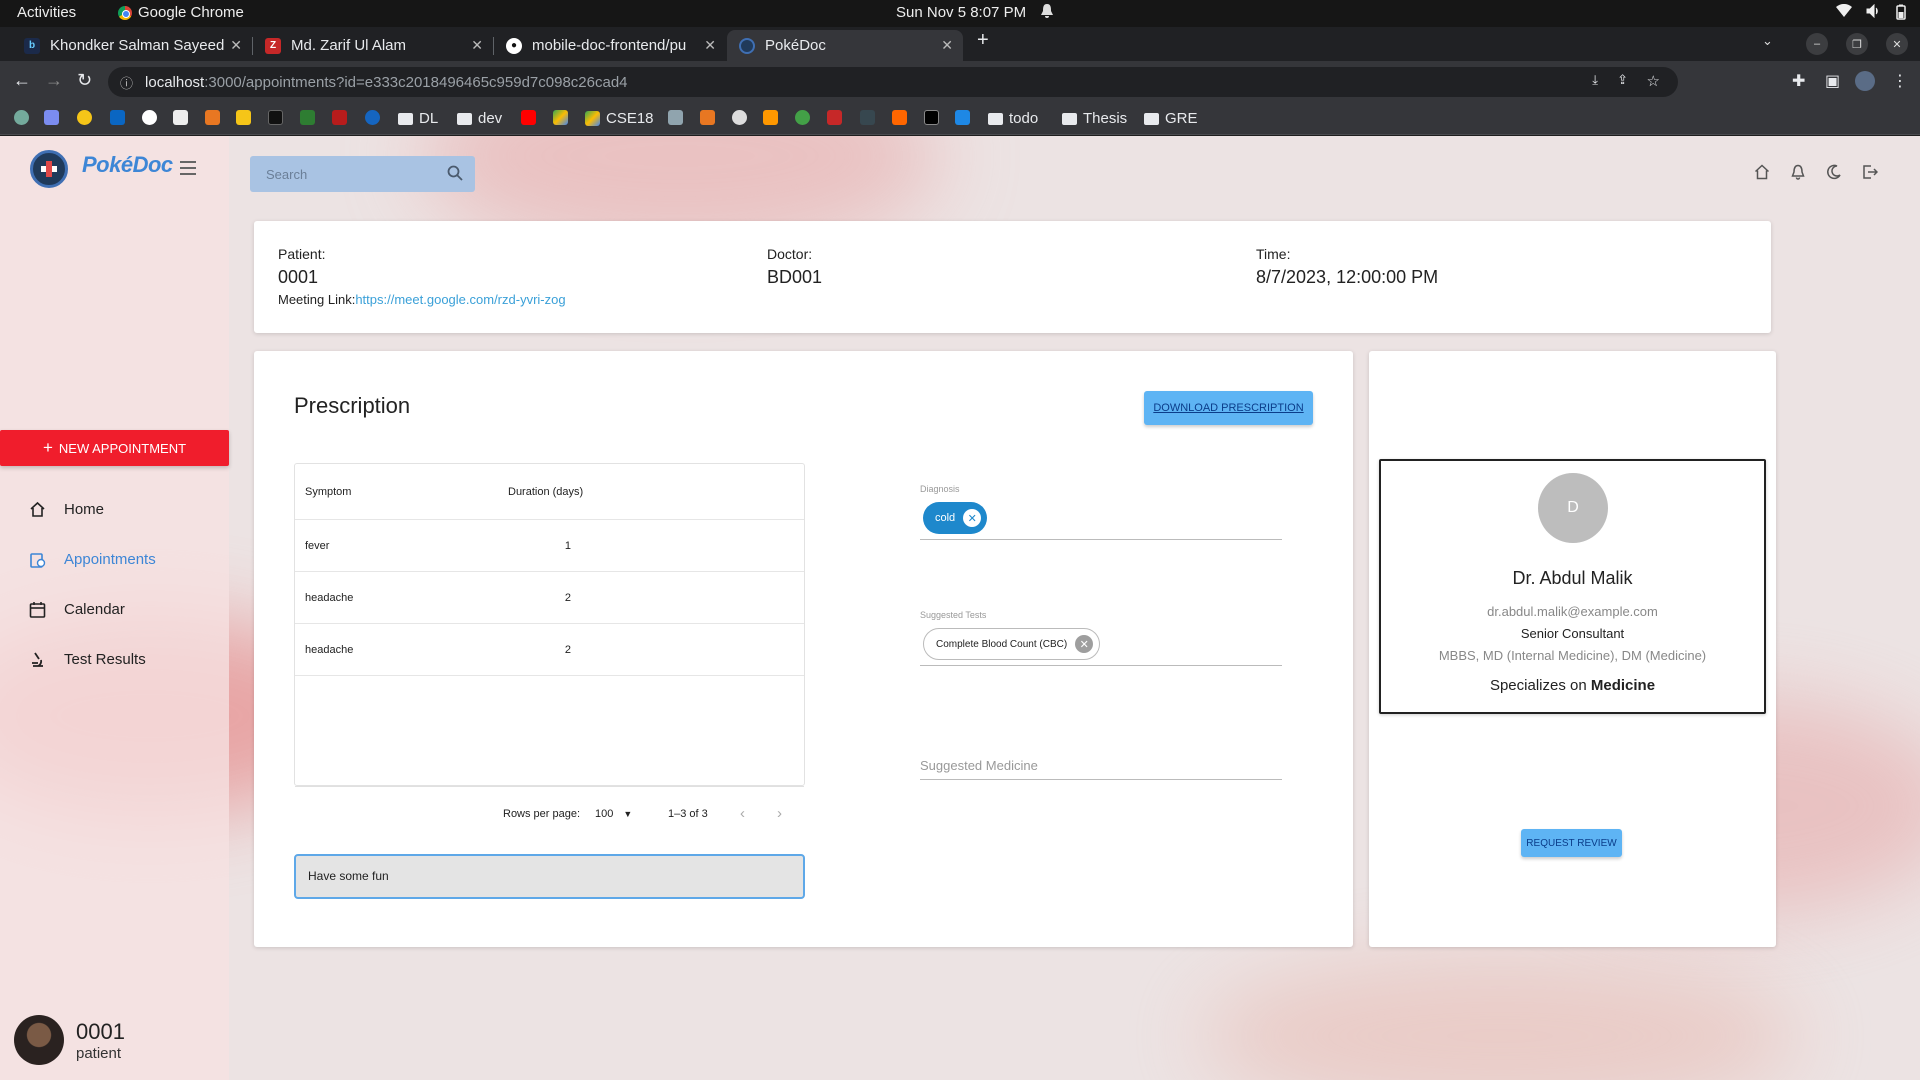 The image size is (1920, 1080). I want to click on bookmark-folder-gre: GRE, so click(1171, 118).